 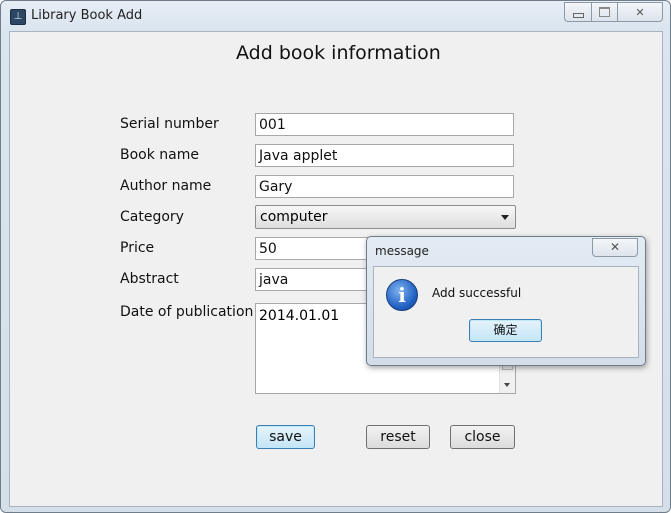 I want to click on category-value: computer, so click(x=294, y=217).